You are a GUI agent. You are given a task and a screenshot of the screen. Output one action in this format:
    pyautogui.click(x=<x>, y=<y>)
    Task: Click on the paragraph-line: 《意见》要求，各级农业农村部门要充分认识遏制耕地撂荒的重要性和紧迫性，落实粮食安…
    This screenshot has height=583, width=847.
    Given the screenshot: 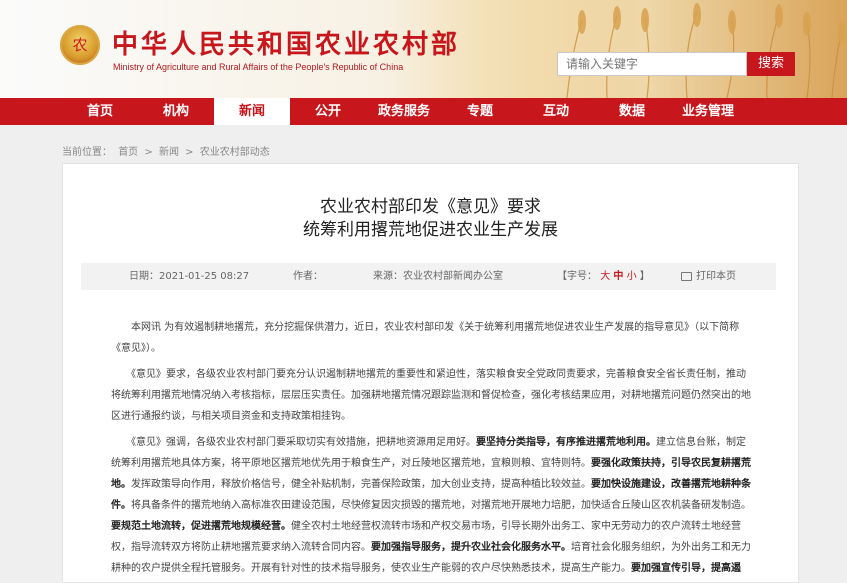 What is the action you would take?
    pyautogui.click(x=428, y=374)
    